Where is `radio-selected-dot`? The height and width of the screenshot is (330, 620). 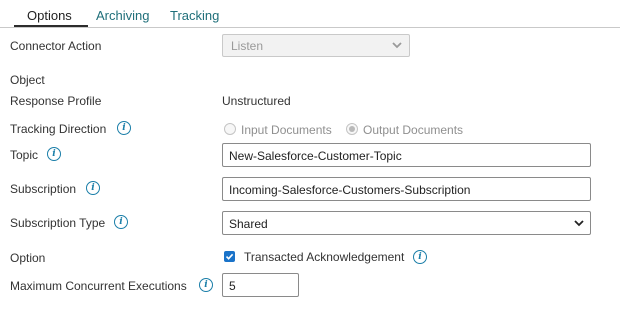 radio-selected-dot is located at coordinates (352, 129).